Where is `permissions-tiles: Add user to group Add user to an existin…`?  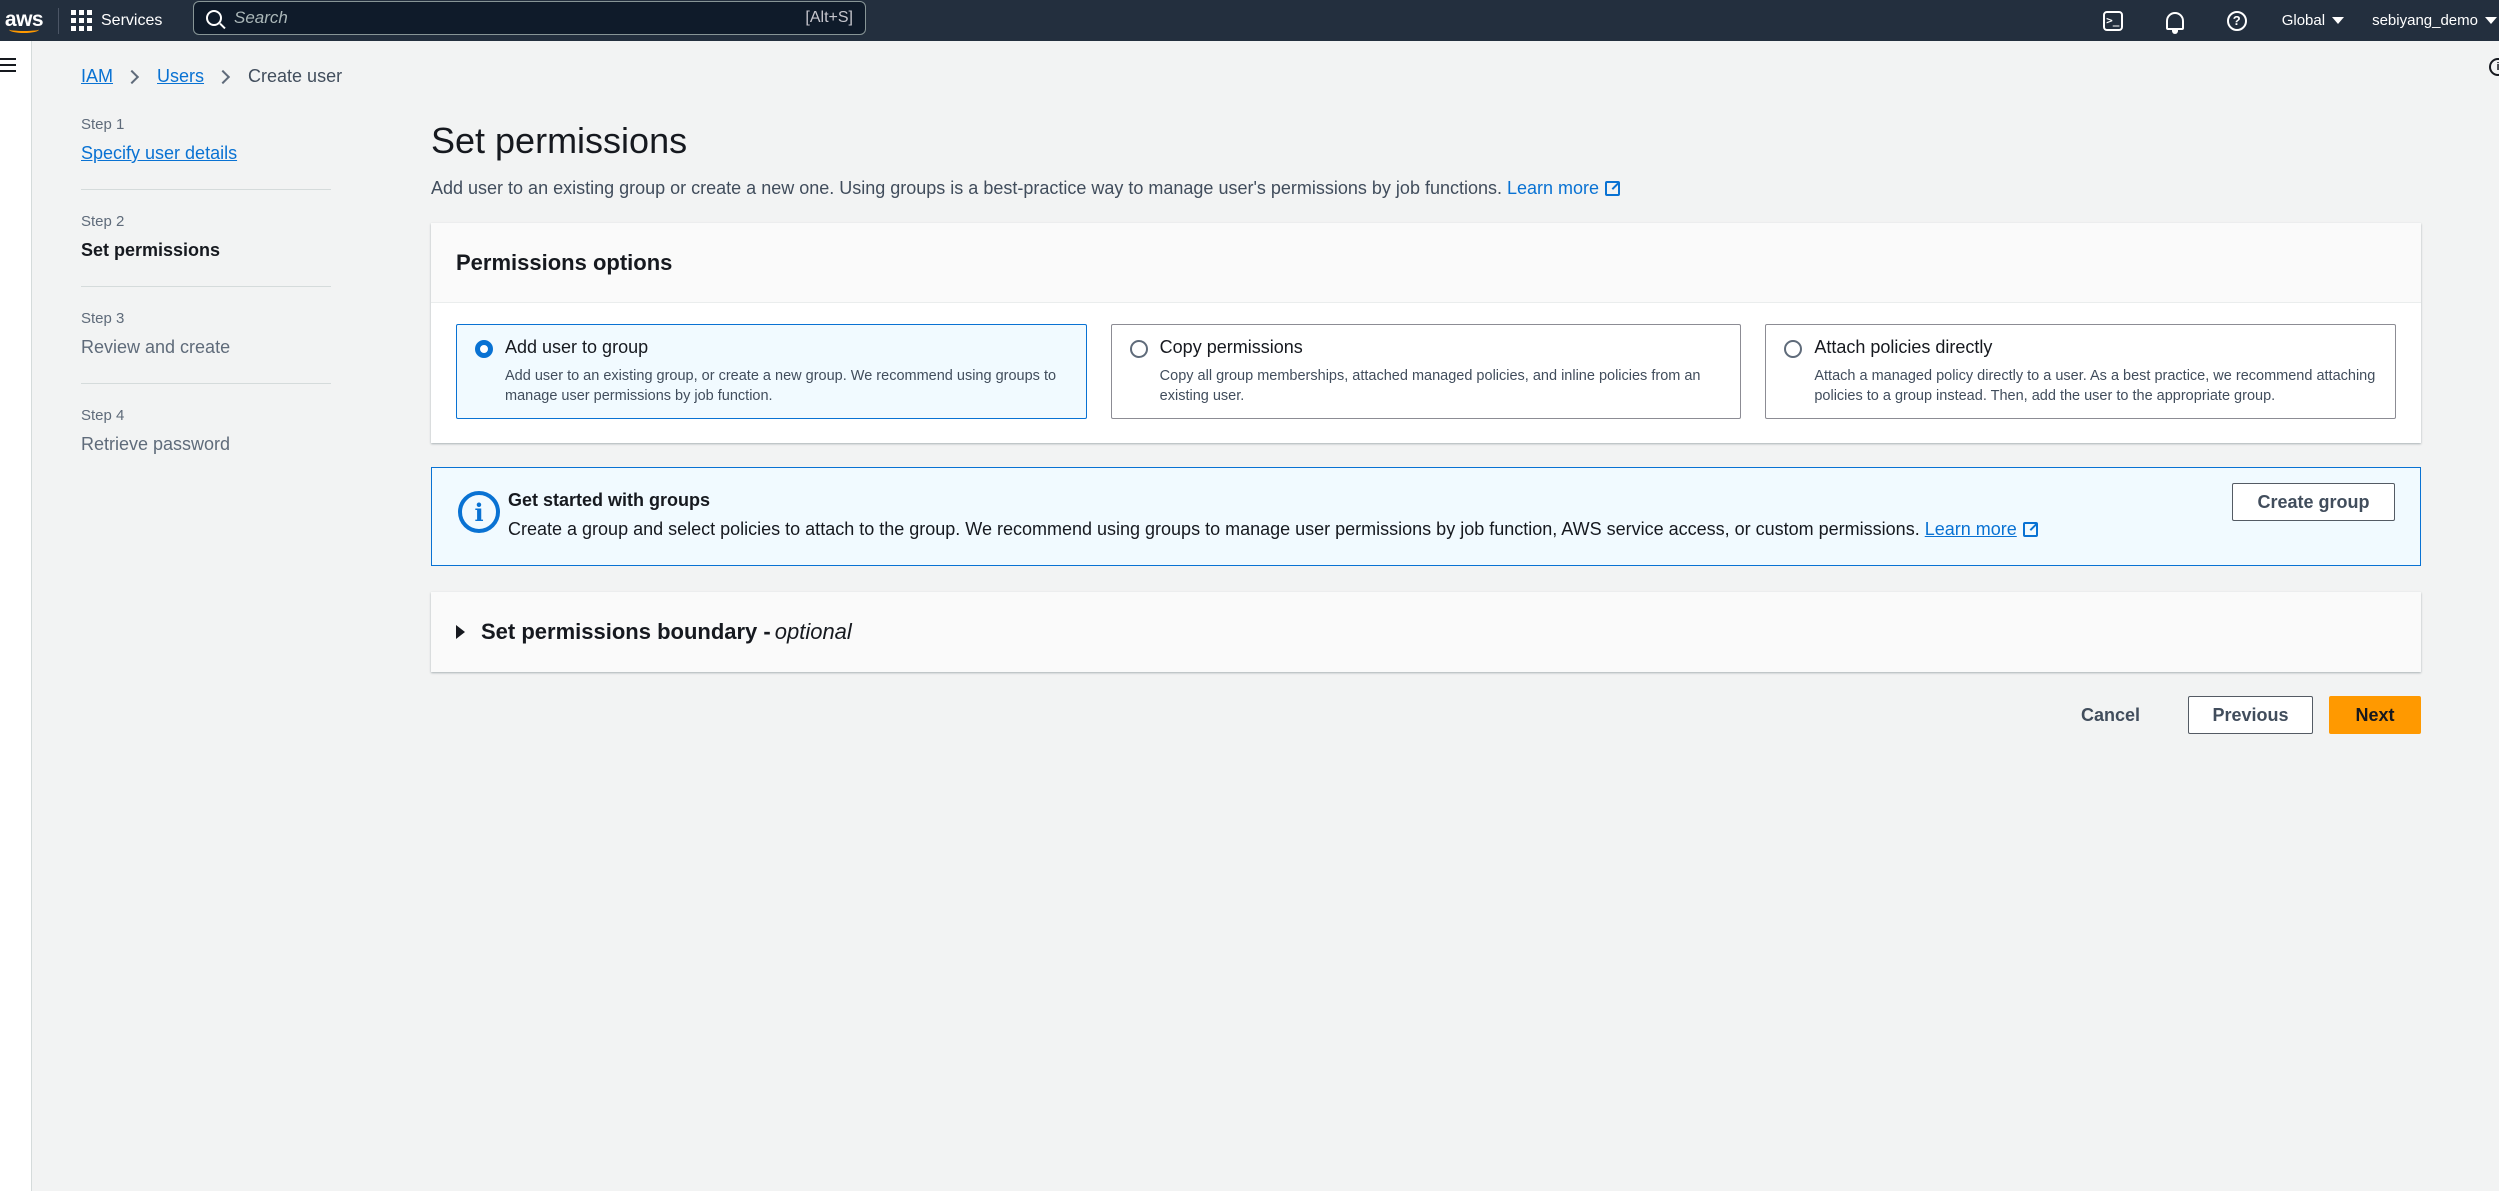 permissions-tiles: Add user to group Add user to an existin… is located at coordinates (1426, 373).